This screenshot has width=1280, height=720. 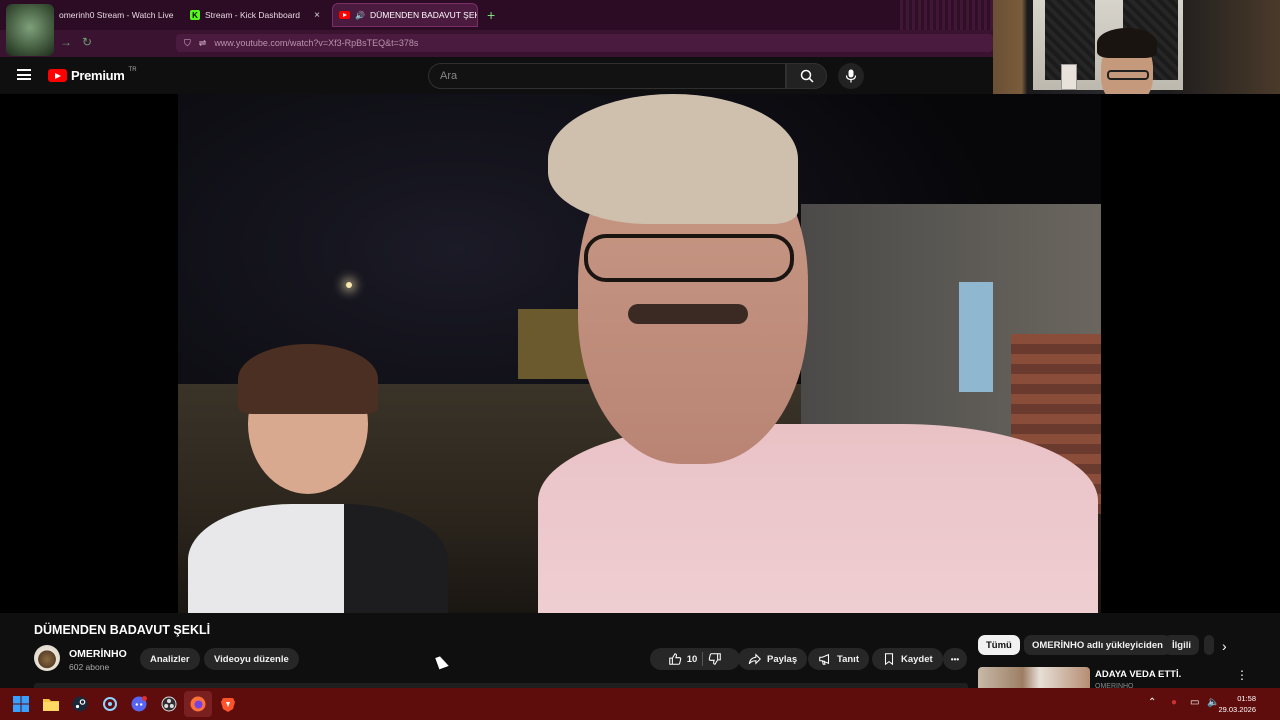 I want to click on thumbs-down-icon, so click(x=715, y=659).